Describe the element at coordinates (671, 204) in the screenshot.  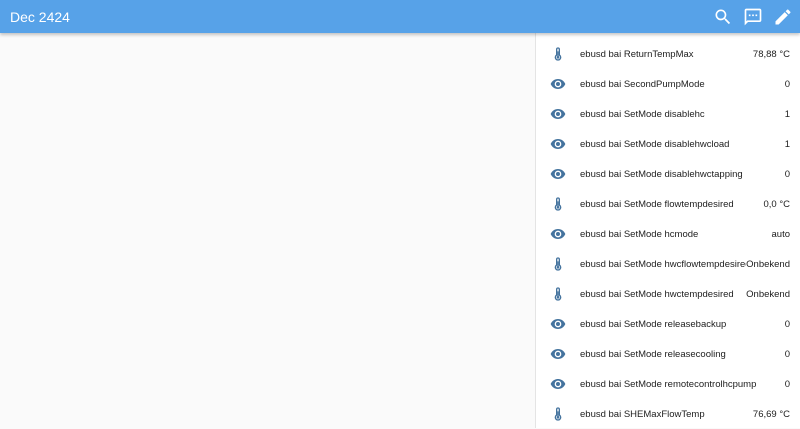
I see `entity-name: ebusd bai SetMode flowtempdesired` at that location.